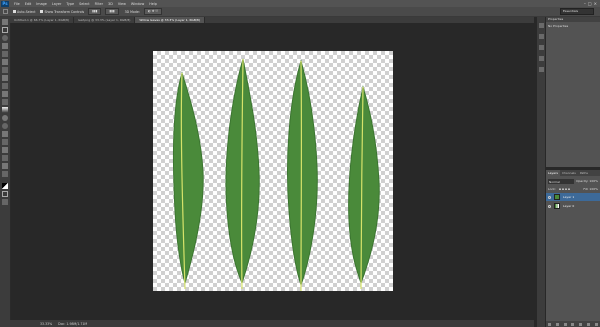 This screenshot has width=600, height=327. Describe the element at coordinates (569, 206) in the screenshot. I see `layer-name: Layer 0` at that location.